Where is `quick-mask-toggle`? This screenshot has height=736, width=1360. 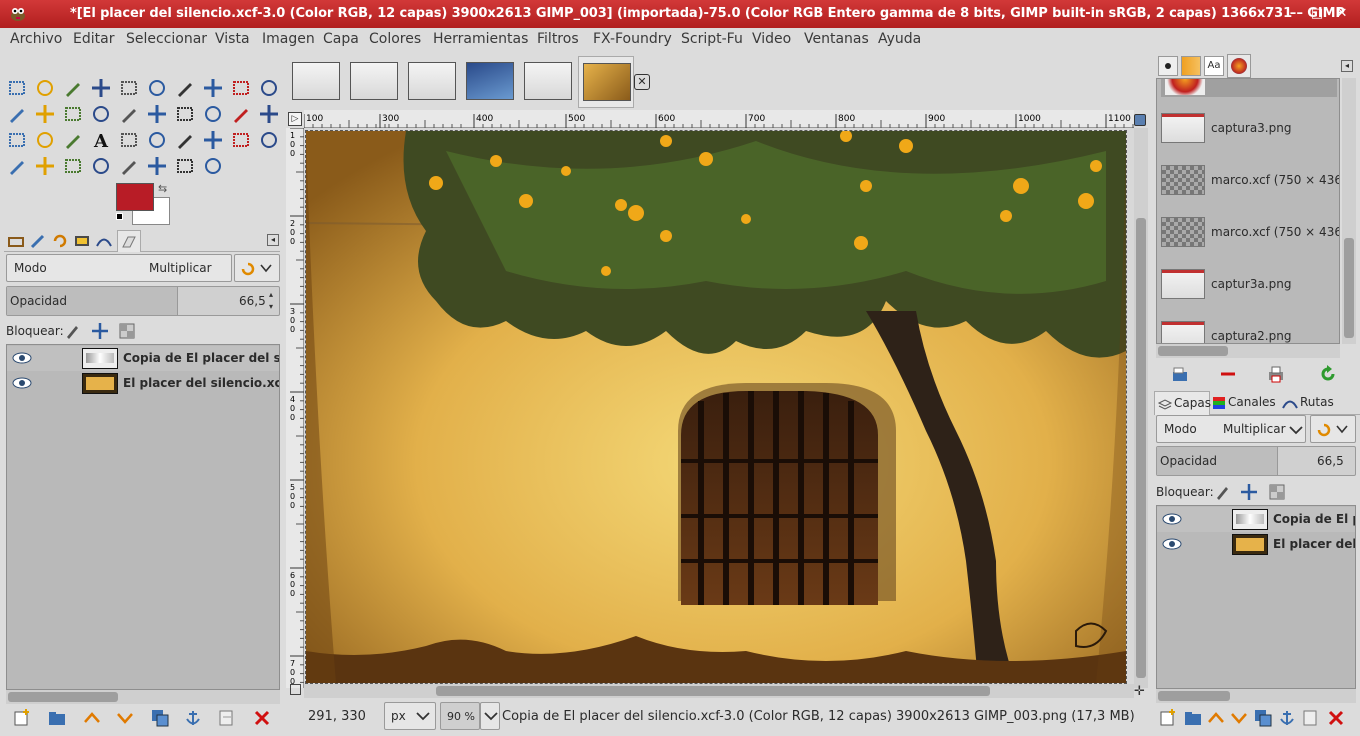 quick-mask-toggle is located at coordinates (295, 689).